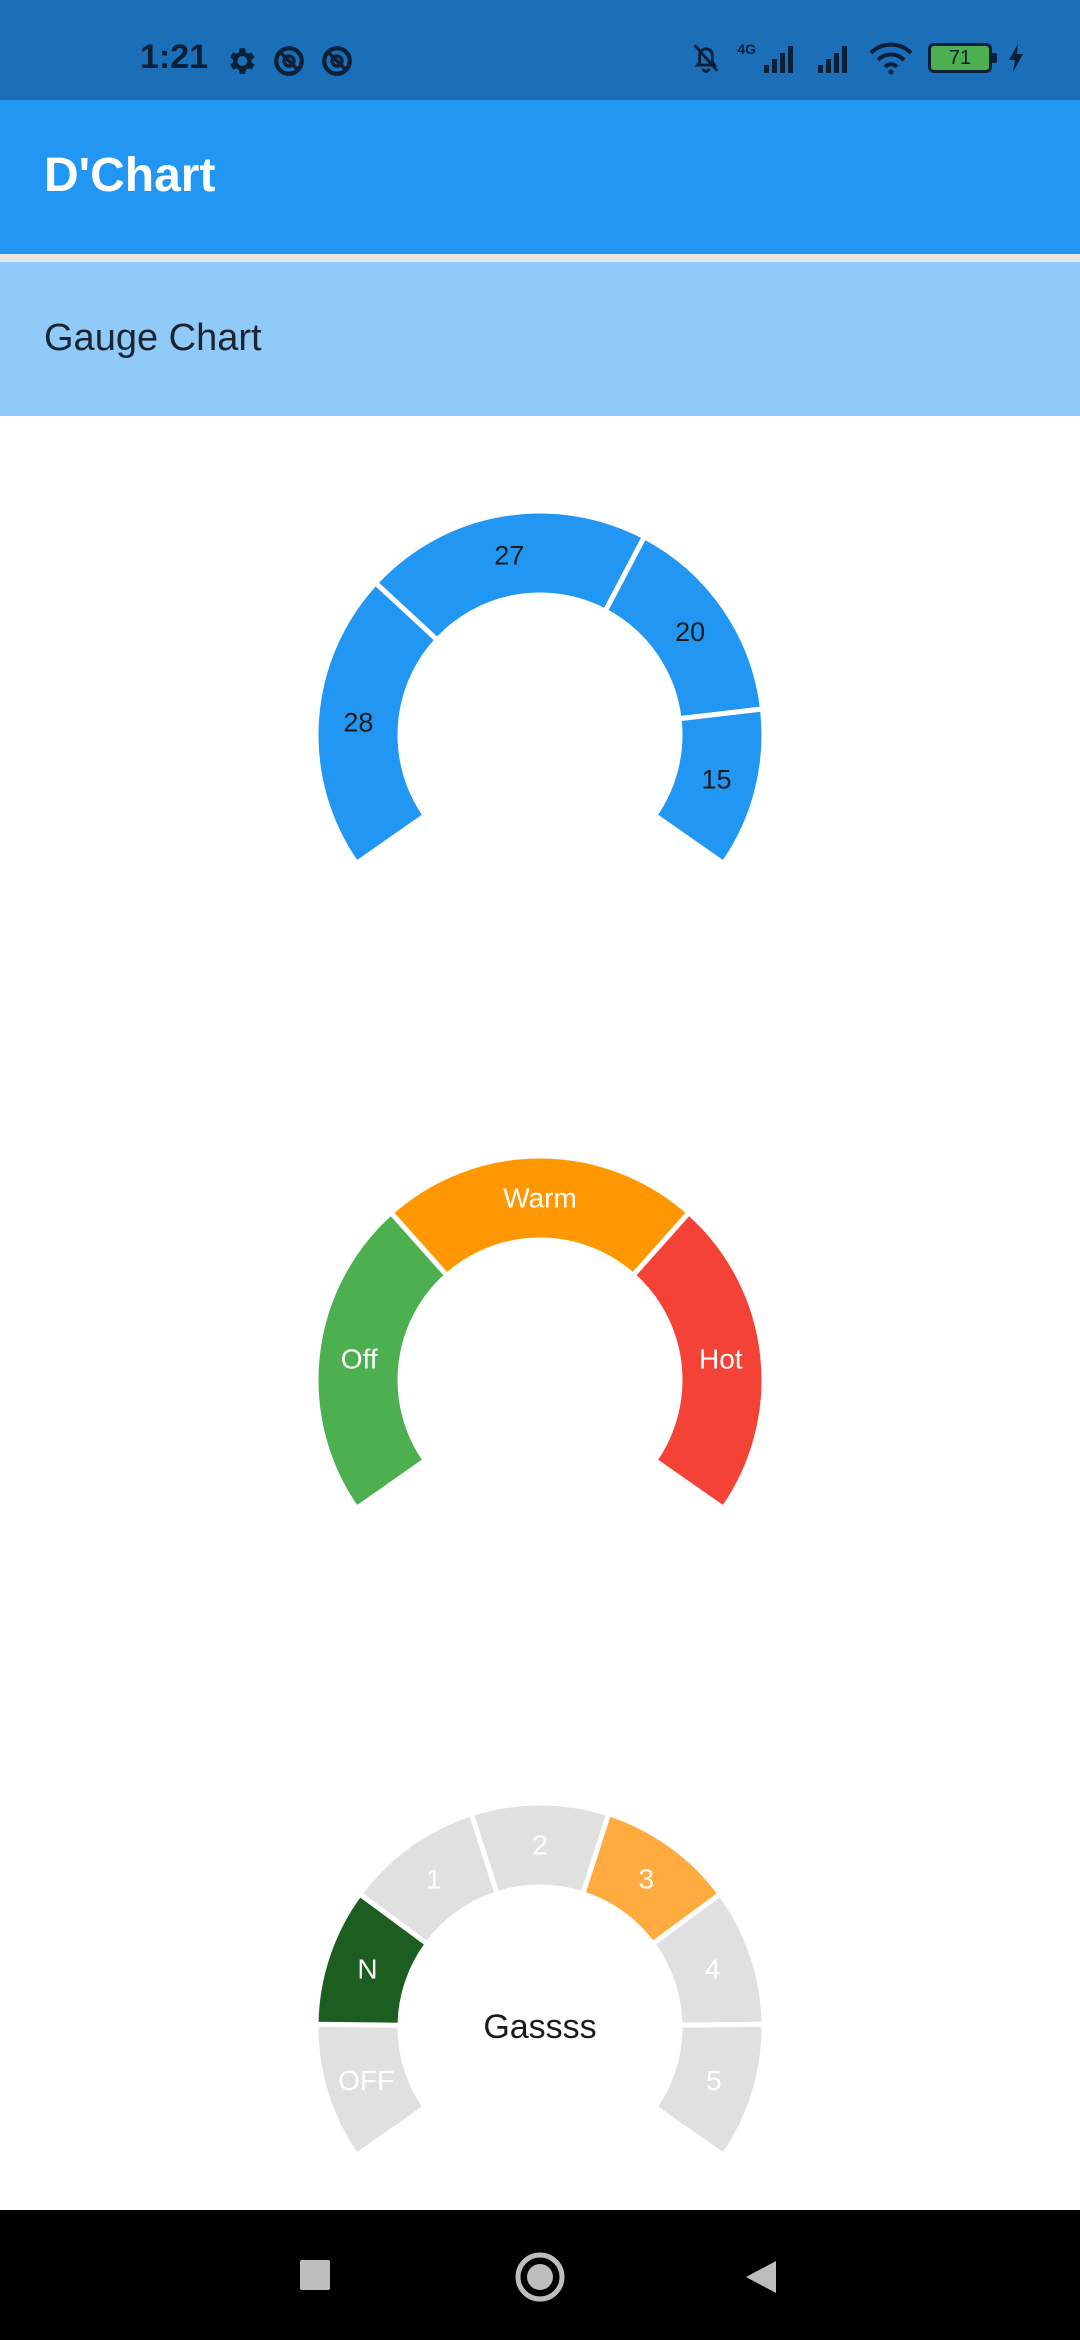 This screenshot has width=1080, height=2340. I want to click on gauge-1-label-2: 27, so click(509, 556).